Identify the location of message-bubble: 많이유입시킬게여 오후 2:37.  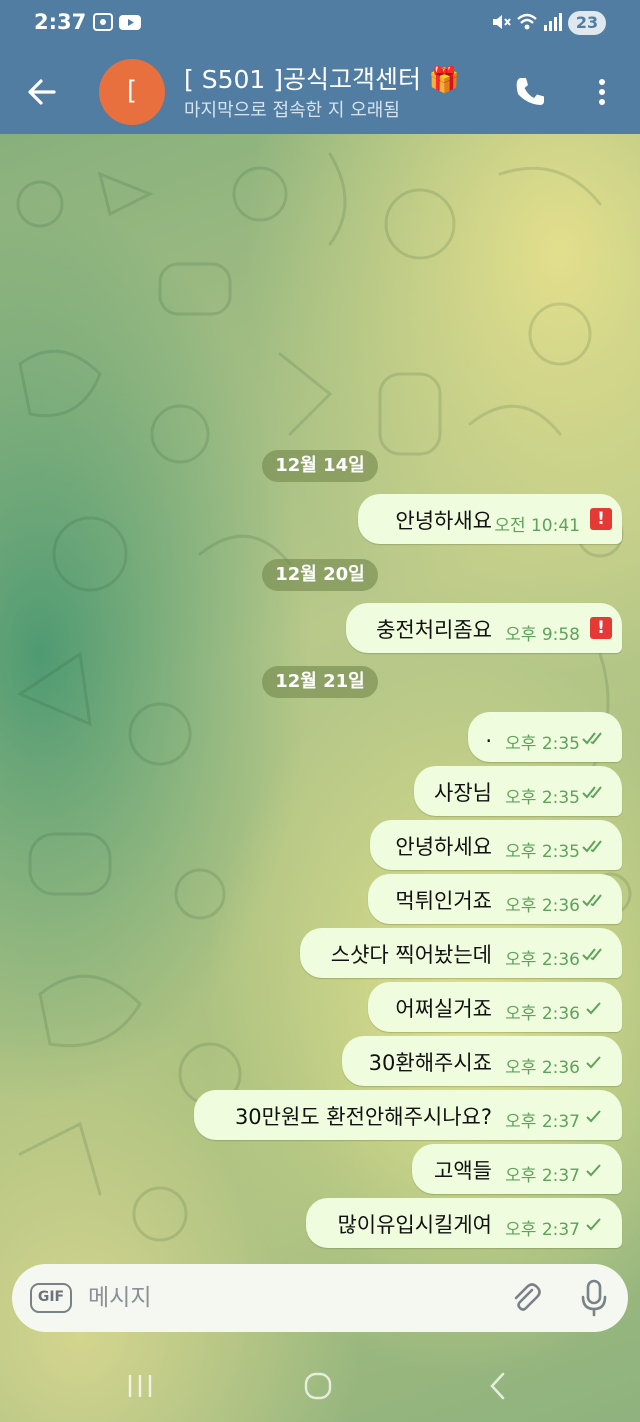
(464, 1223).